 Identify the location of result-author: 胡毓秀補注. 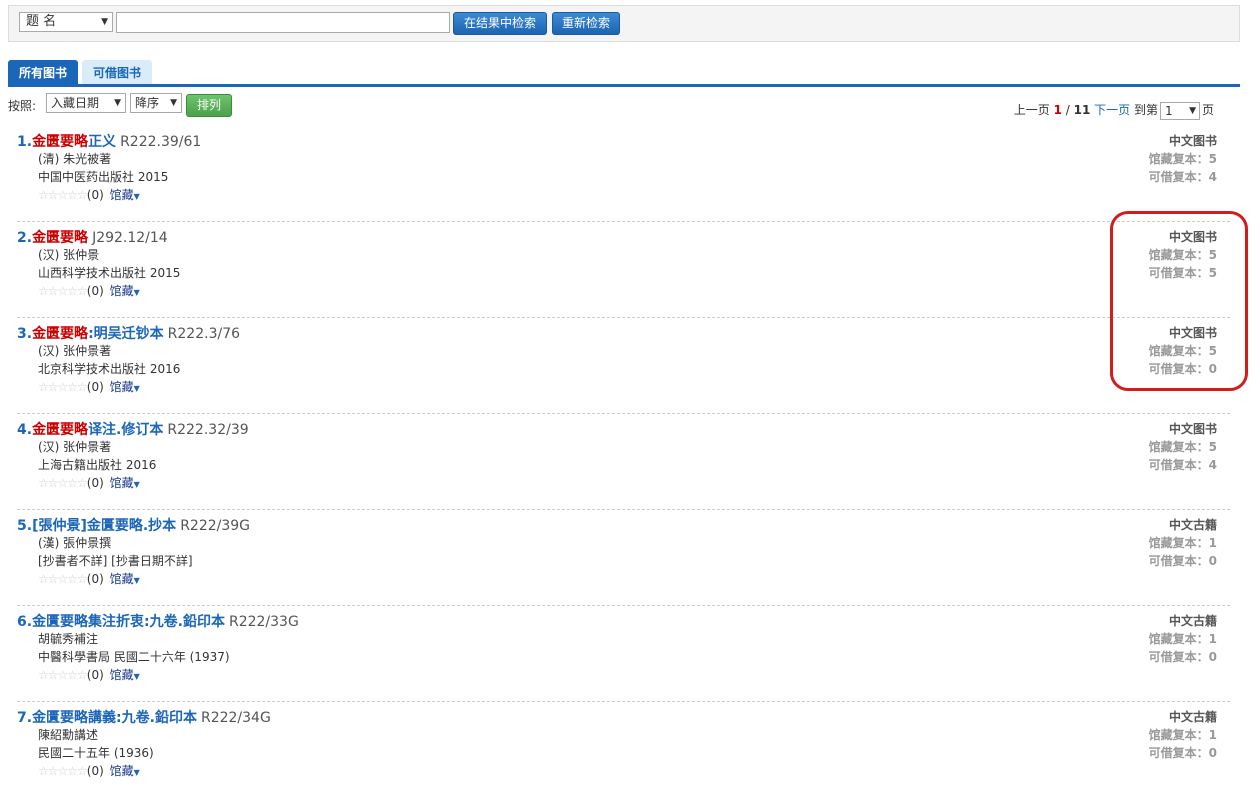
(68, 639).